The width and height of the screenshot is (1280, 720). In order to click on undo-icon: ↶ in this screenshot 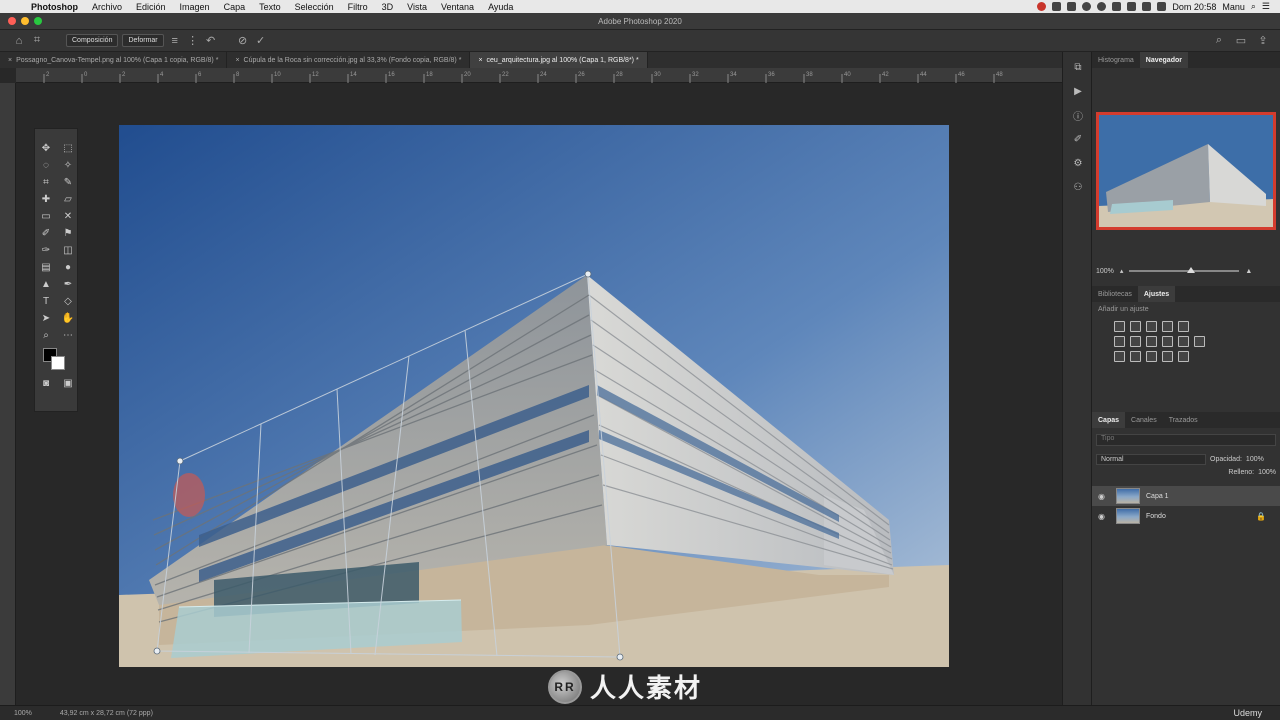, I will do `click(211, 41)`.